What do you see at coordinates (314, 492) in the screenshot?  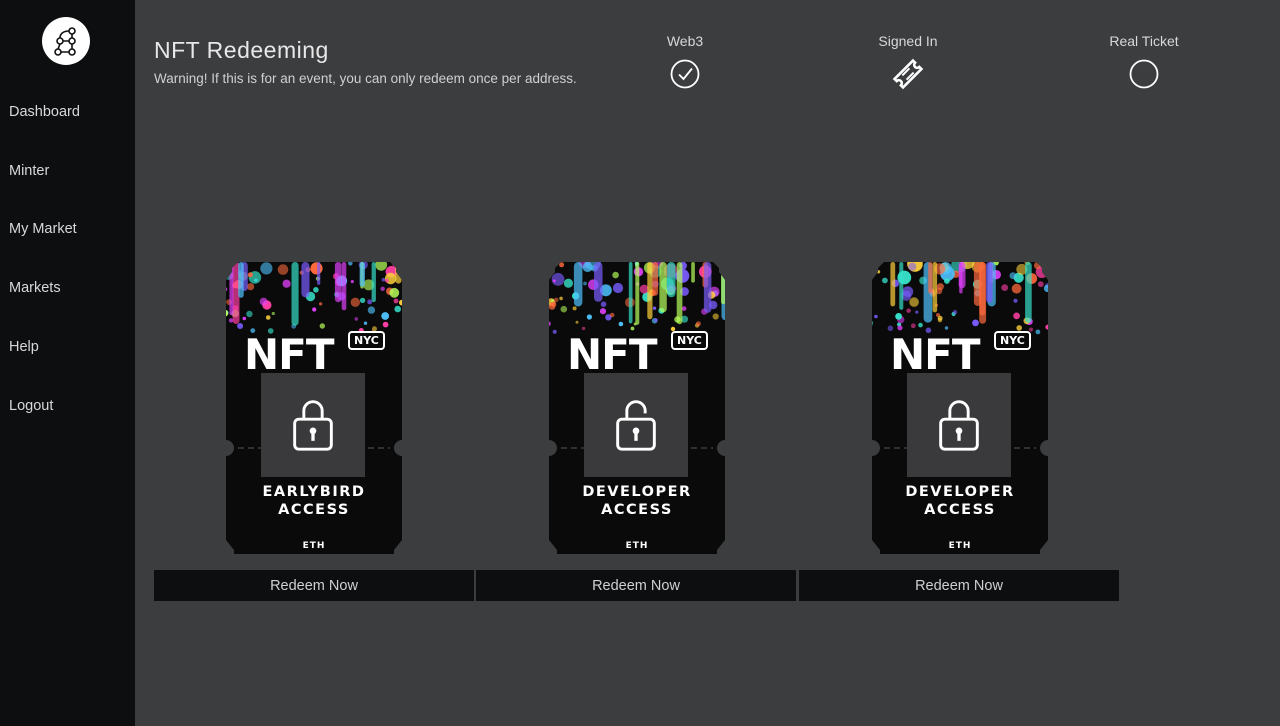 I see `ticket-access-line1: EARLYBIRD` at bounding box center [314, 492].